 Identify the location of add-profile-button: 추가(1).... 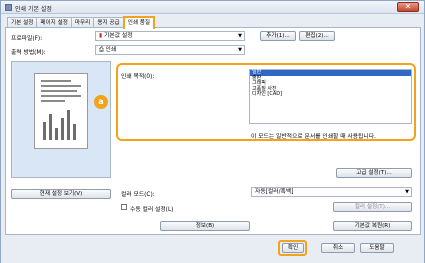
(278, 36).